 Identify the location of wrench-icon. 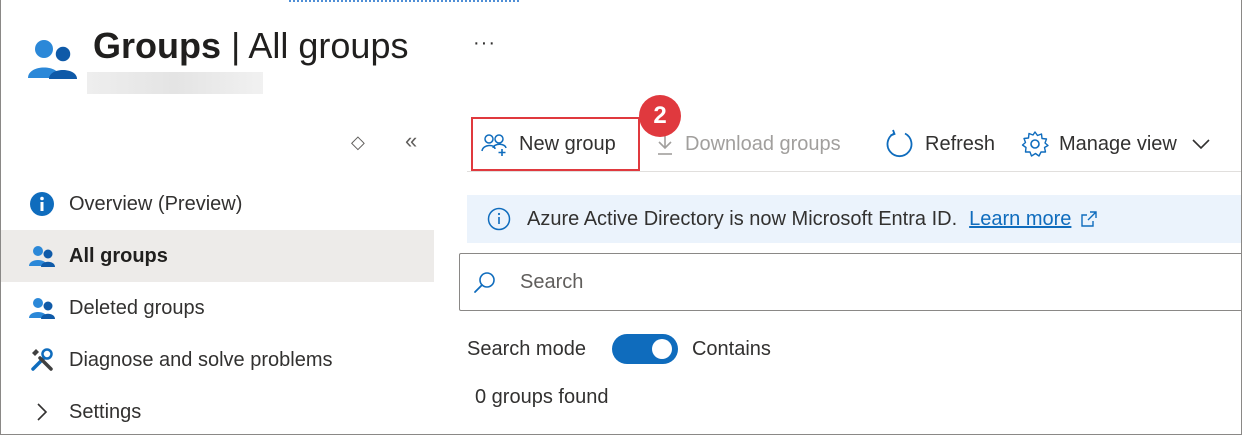
(42, 360).